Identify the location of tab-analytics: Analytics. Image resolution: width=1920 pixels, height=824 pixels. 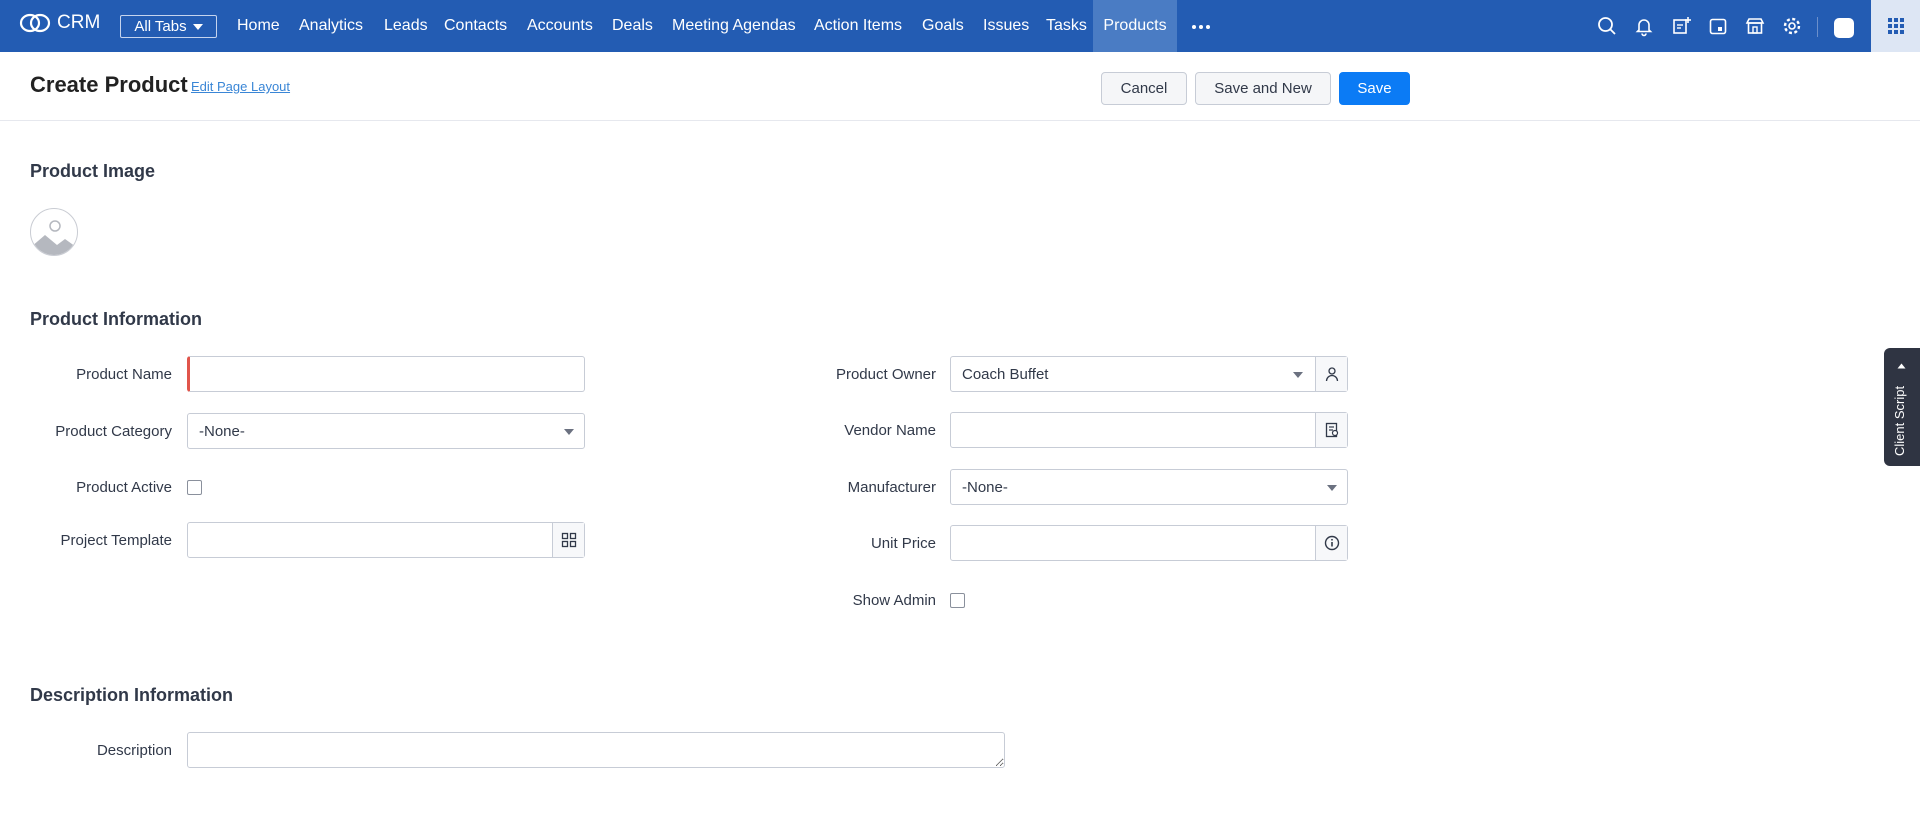
(331, 26).